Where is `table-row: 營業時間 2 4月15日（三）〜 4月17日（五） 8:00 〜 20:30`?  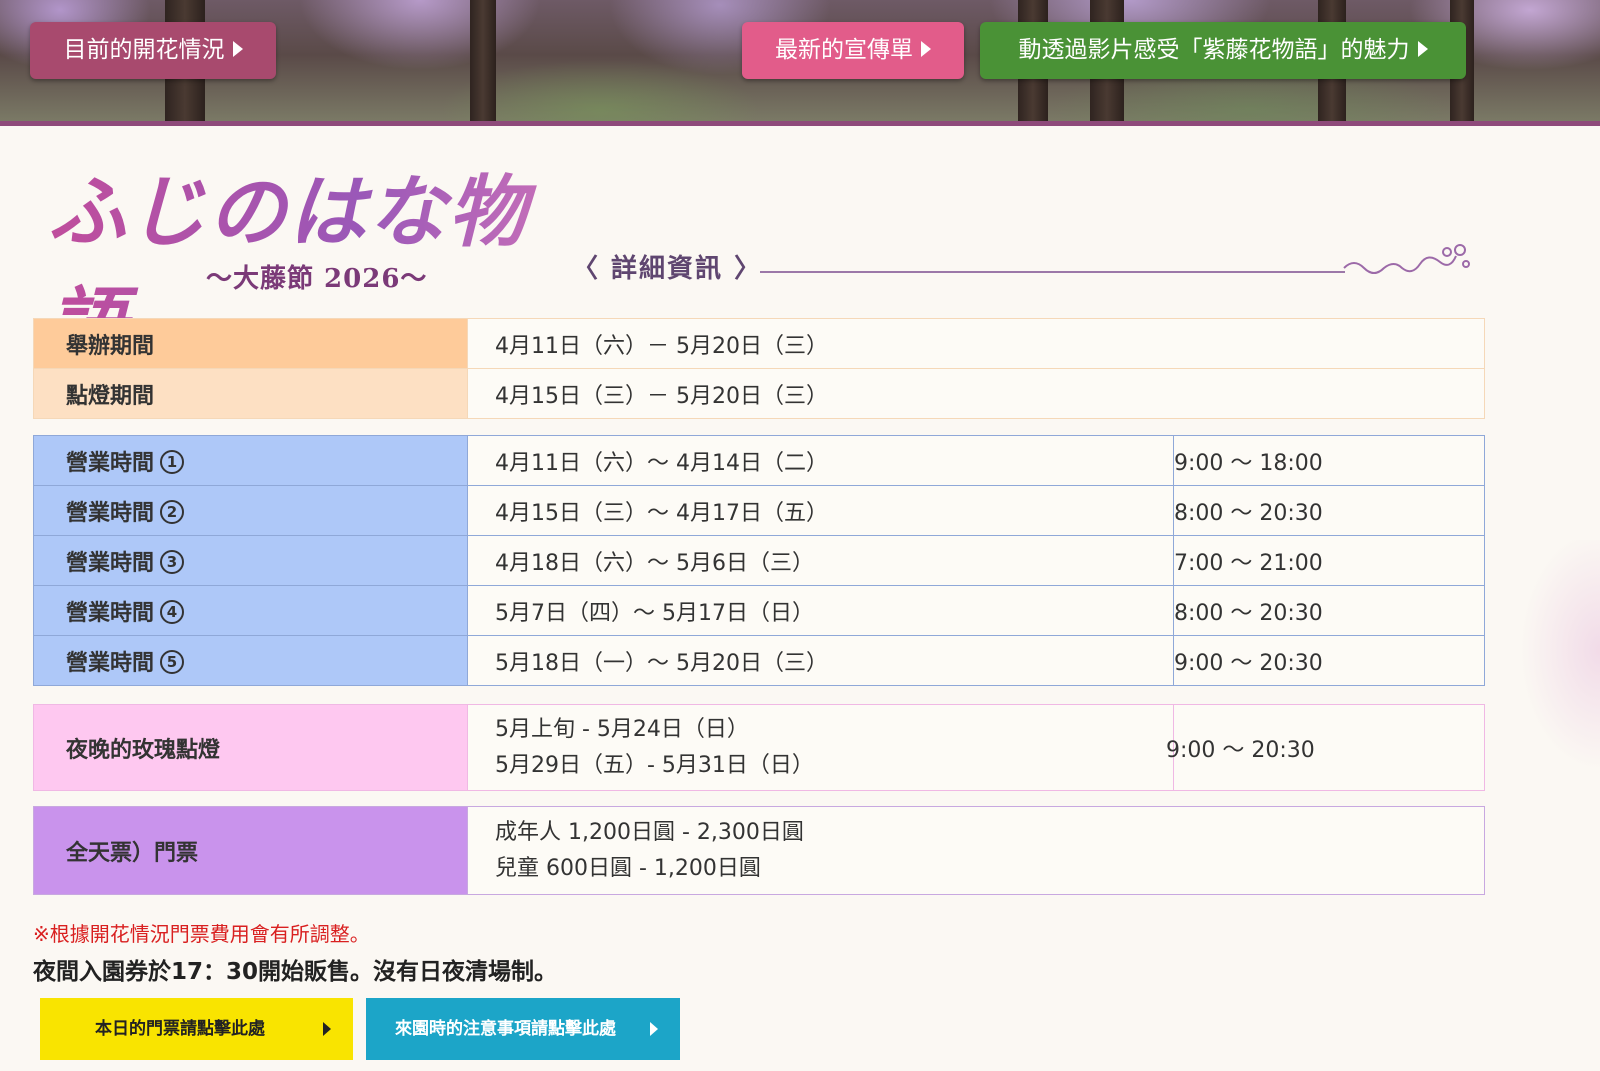 table-row: 營業時間 2 4月15日（三）〜 4月17日（五） 8:00 〜 20:30 is located at coordinates (759, 510).